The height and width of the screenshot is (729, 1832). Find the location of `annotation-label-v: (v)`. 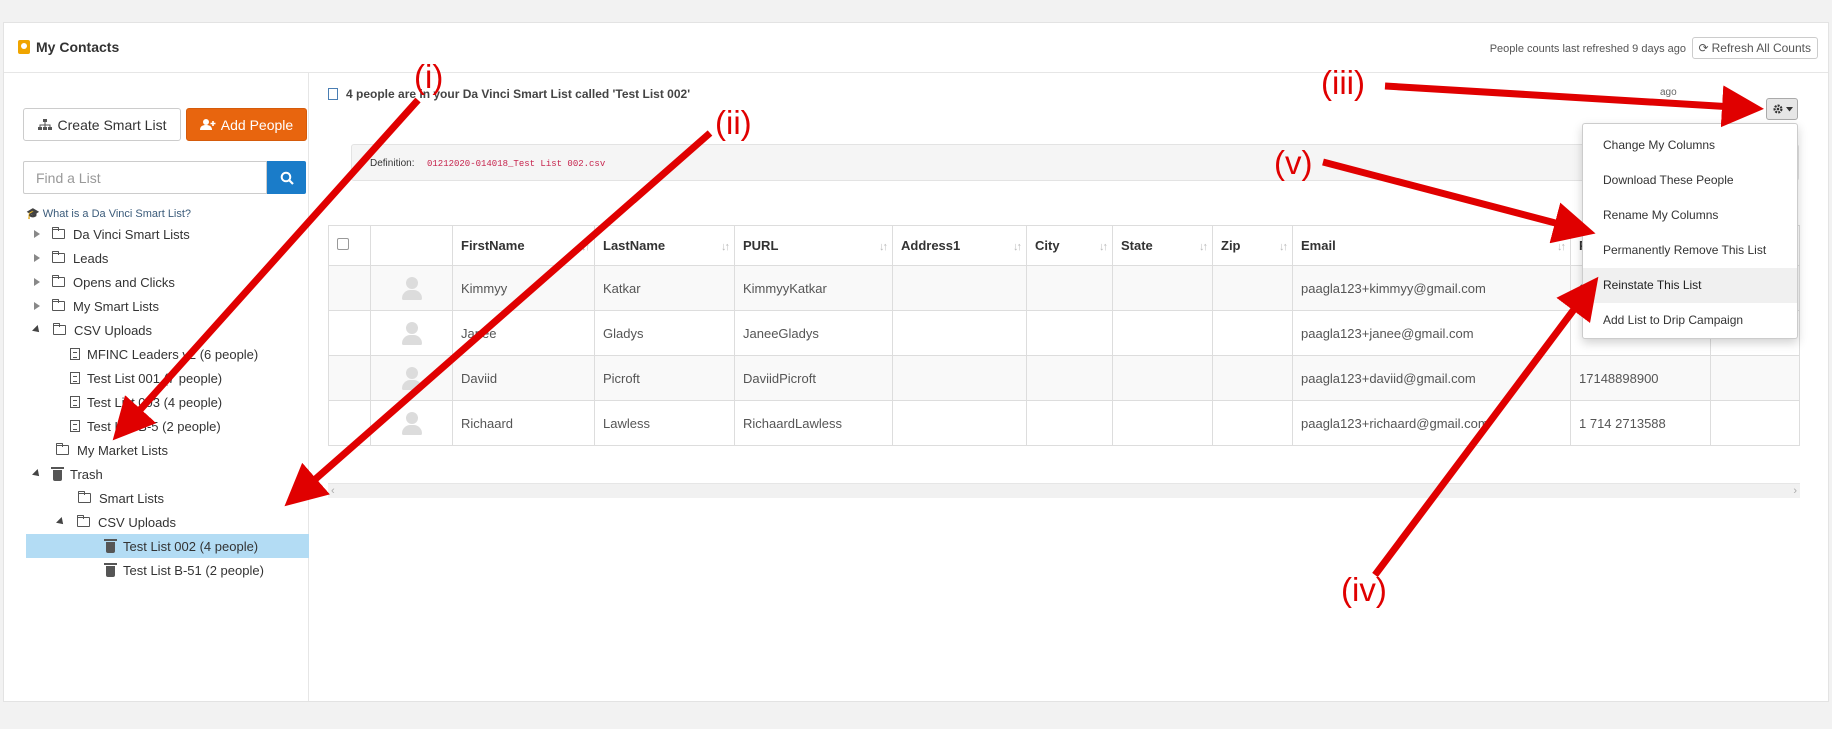

annotation-label-v: (v) is located at coordinates (1293, 162).